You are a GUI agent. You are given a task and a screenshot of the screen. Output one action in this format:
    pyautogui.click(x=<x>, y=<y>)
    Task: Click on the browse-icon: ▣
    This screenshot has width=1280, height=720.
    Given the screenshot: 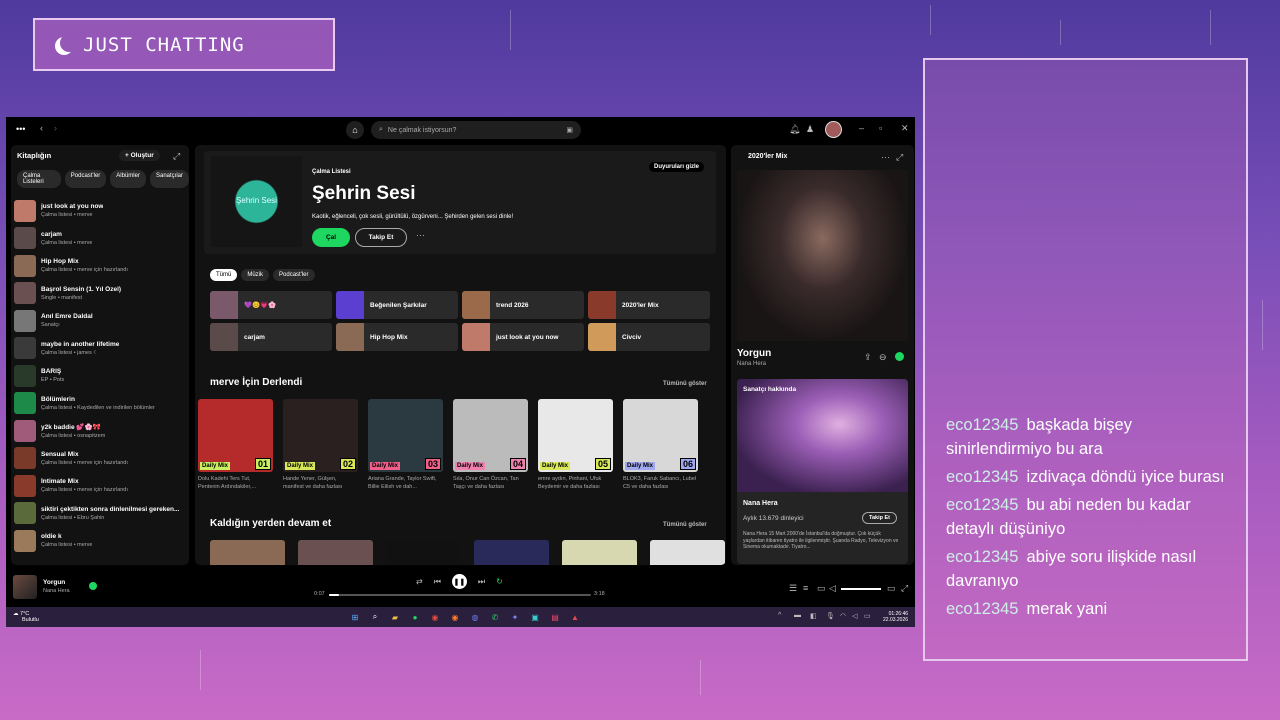 What is the action you would take?
    pyautogui.click(x=569, y=130)
    